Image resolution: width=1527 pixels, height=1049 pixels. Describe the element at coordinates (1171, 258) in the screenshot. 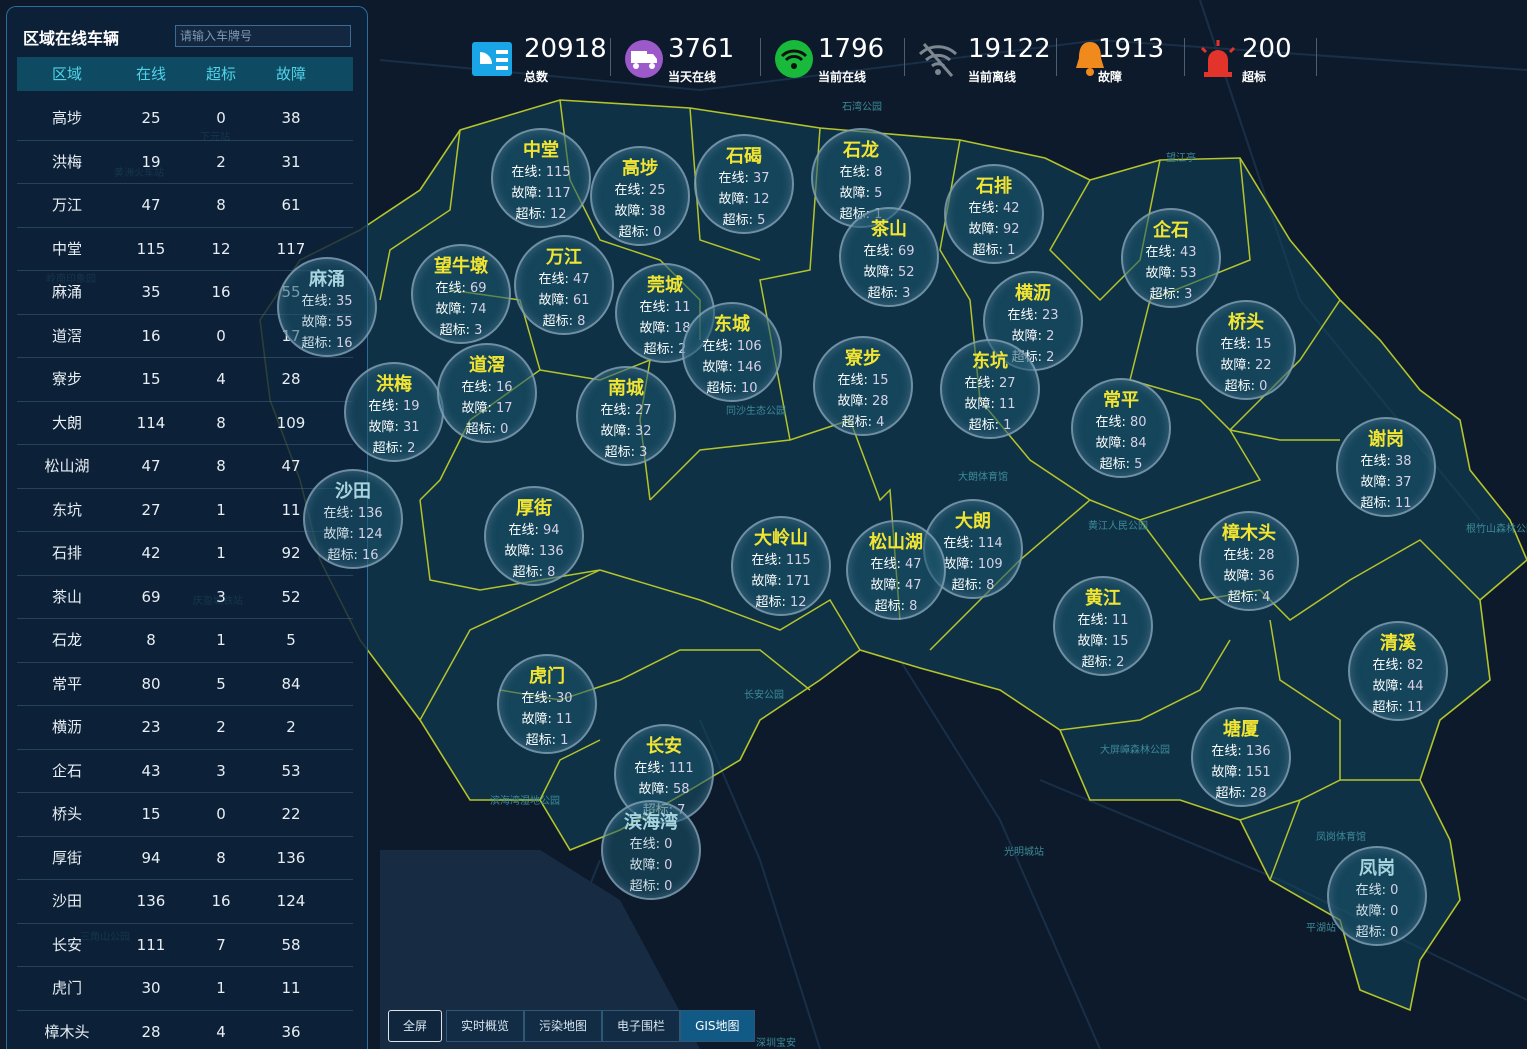

I see `region-bubble: 企石 在线: 43 故障: 53 超标: 3` at that location.